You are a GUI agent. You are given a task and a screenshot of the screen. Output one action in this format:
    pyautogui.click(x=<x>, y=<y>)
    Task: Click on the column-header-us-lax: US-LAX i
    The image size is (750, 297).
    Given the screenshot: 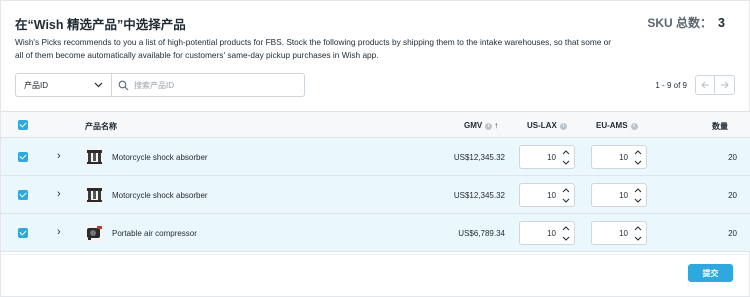 What is the action you would take?
    pyautogui.click(x=547, y=125)
    